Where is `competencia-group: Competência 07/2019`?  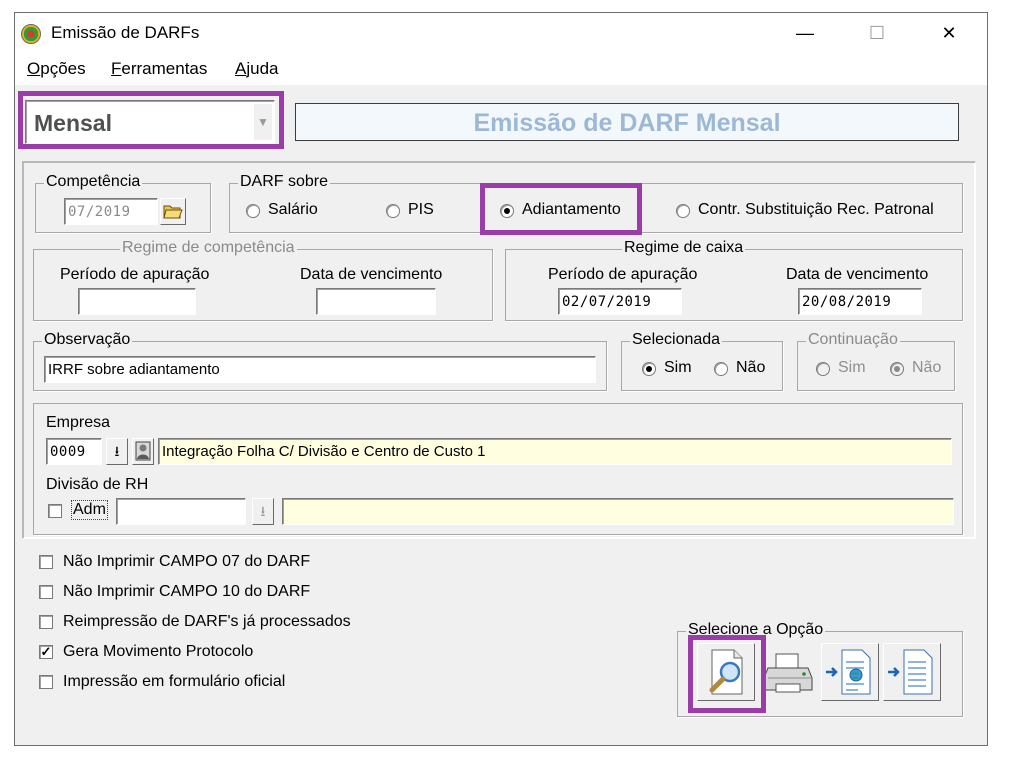
competencia-group: Competência 07/2019 is located at coordinates (123, 203).